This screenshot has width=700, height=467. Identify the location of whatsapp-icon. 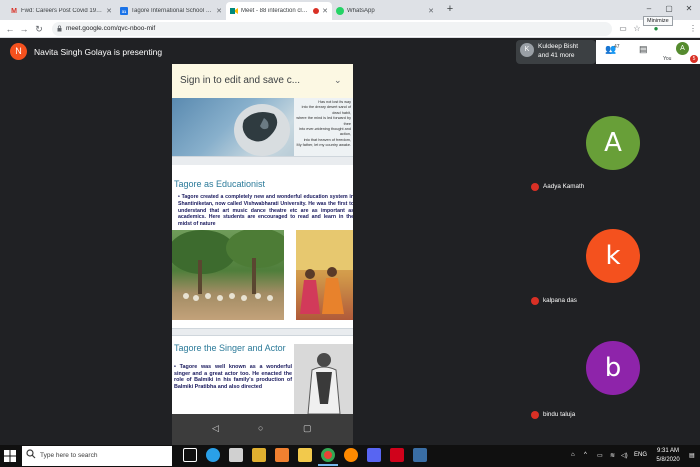
(340, 11).